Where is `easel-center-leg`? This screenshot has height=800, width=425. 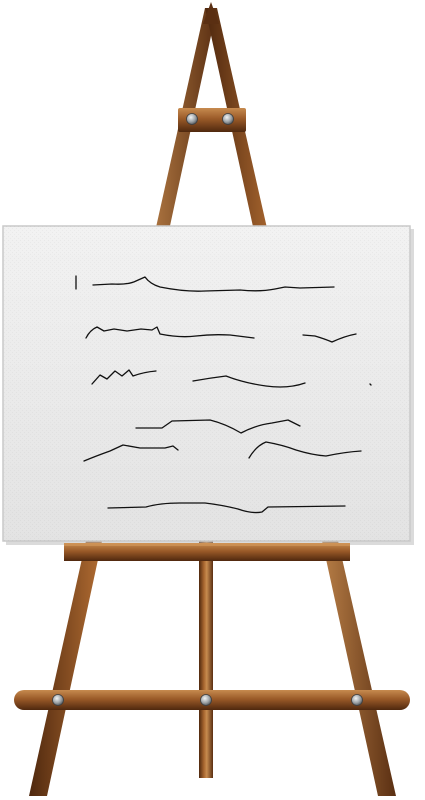 easel-center-leg is located at coordinates (206, 659).